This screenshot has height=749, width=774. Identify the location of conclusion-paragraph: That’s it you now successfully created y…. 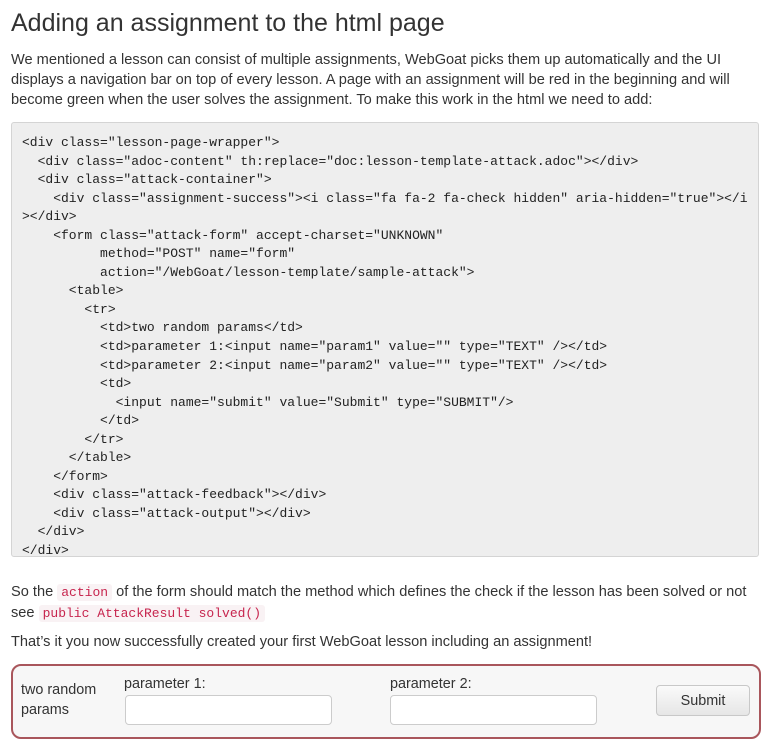
(302, 642).